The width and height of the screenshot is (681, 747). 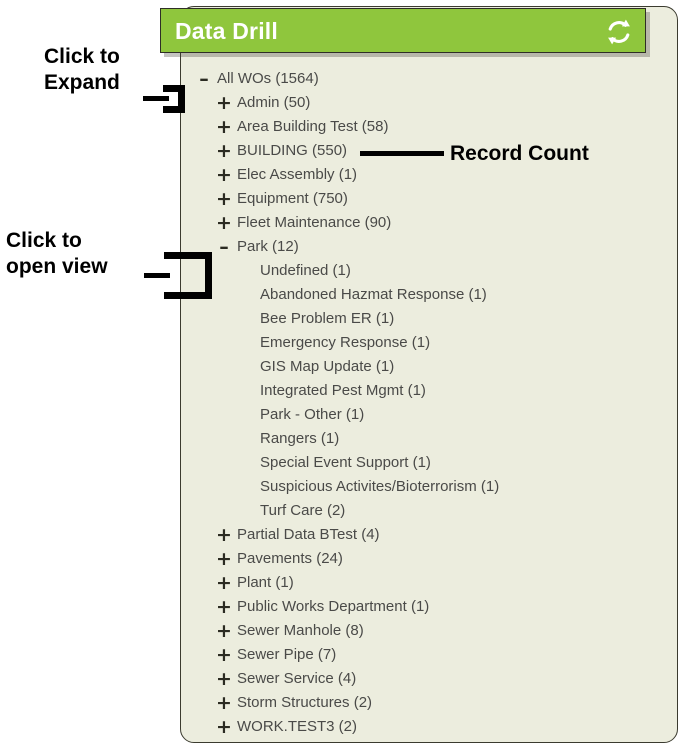 I want to click on tree-item-label: Undefined (1), so click(x=305, y=270).